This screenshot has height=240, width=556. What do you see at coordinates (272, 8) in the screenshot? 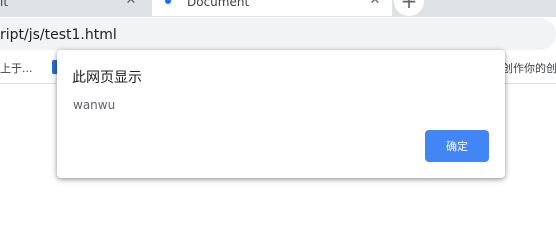
I see `tab-document: Document ✕` at bounding box center [272, 8].